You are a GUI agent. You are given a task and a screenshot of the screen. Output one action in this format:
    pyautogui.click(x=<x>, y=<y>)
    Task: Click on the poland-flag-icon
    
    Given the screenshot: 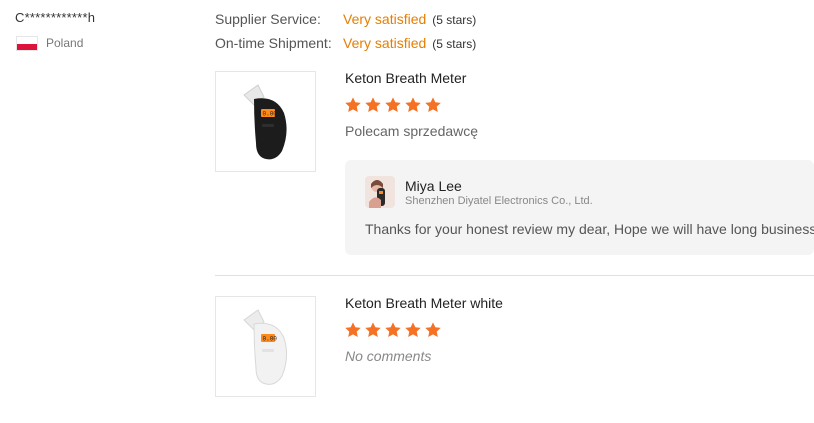 What is the action you would take?
    pyautogui.click(x=27, y=43)
    